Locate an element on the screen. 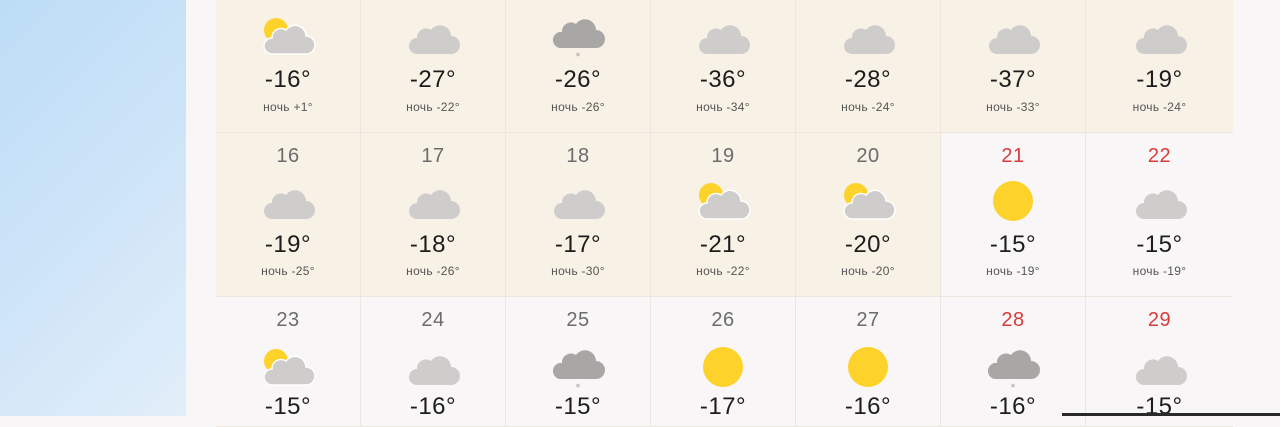 The image size is (1280, 427). day-date: 22 is located at coordinates (1159, 156).